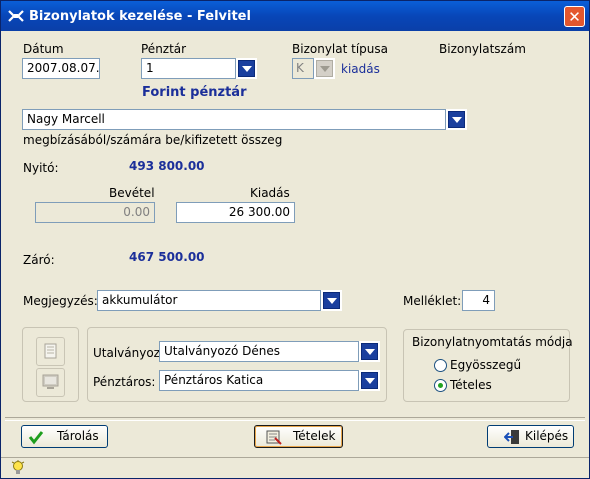 Image resolution: width=590 pixels, height=479 pixels. I want to click on expense-label: Kiadás, so click(270, 193).